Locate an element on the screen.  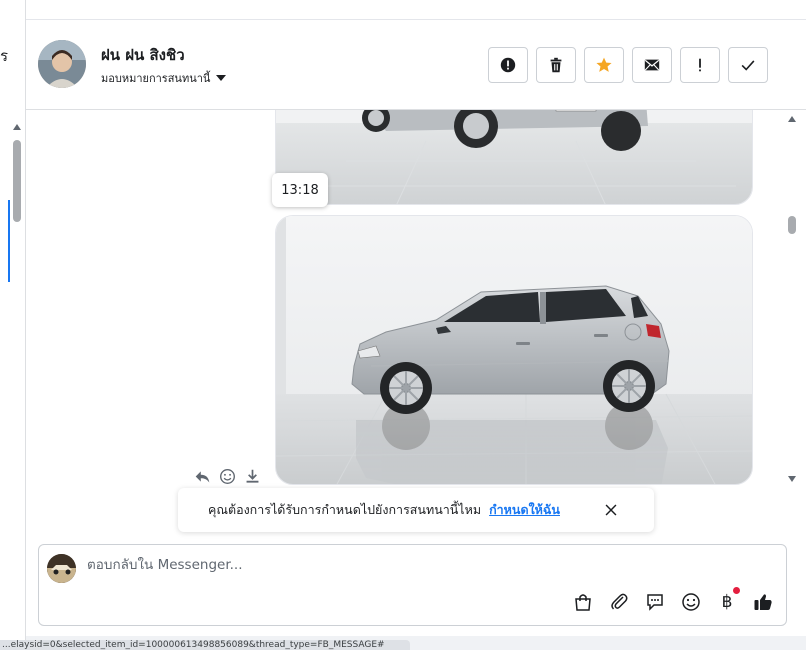
check-icon is located at coordinates (748, 65).